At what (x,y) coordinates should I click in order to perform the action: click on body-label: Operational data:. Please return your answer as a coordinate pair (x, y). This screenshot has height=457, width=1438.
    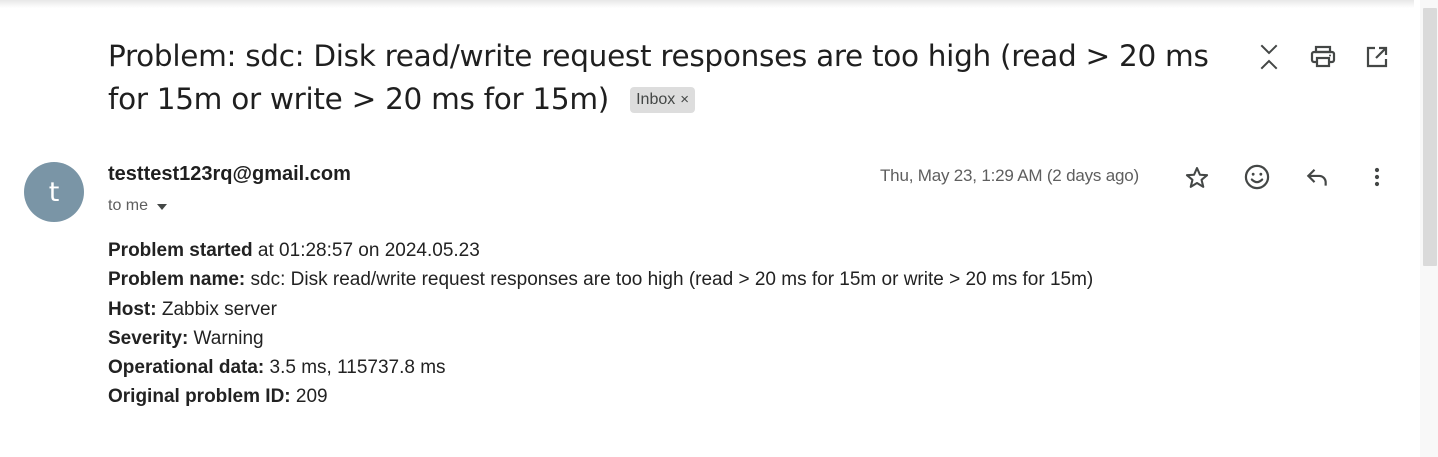
    Looking at the image, I should click on (186, 368).